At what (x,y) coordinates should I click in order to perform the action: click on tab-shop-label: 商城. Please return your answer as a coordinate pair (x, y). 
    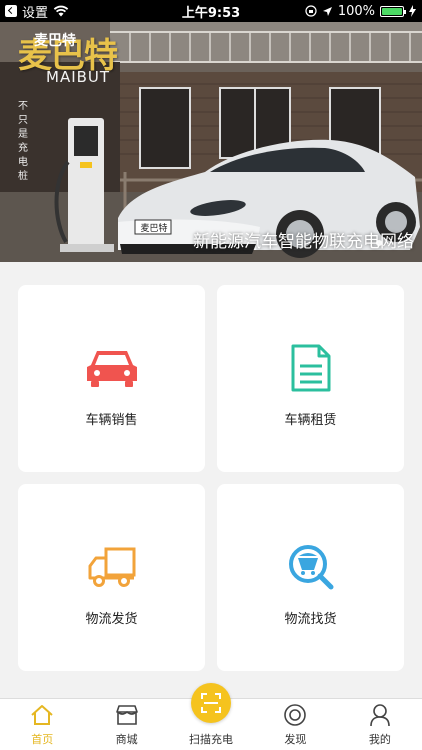
    Looking at the image, I should click on (126, 739).